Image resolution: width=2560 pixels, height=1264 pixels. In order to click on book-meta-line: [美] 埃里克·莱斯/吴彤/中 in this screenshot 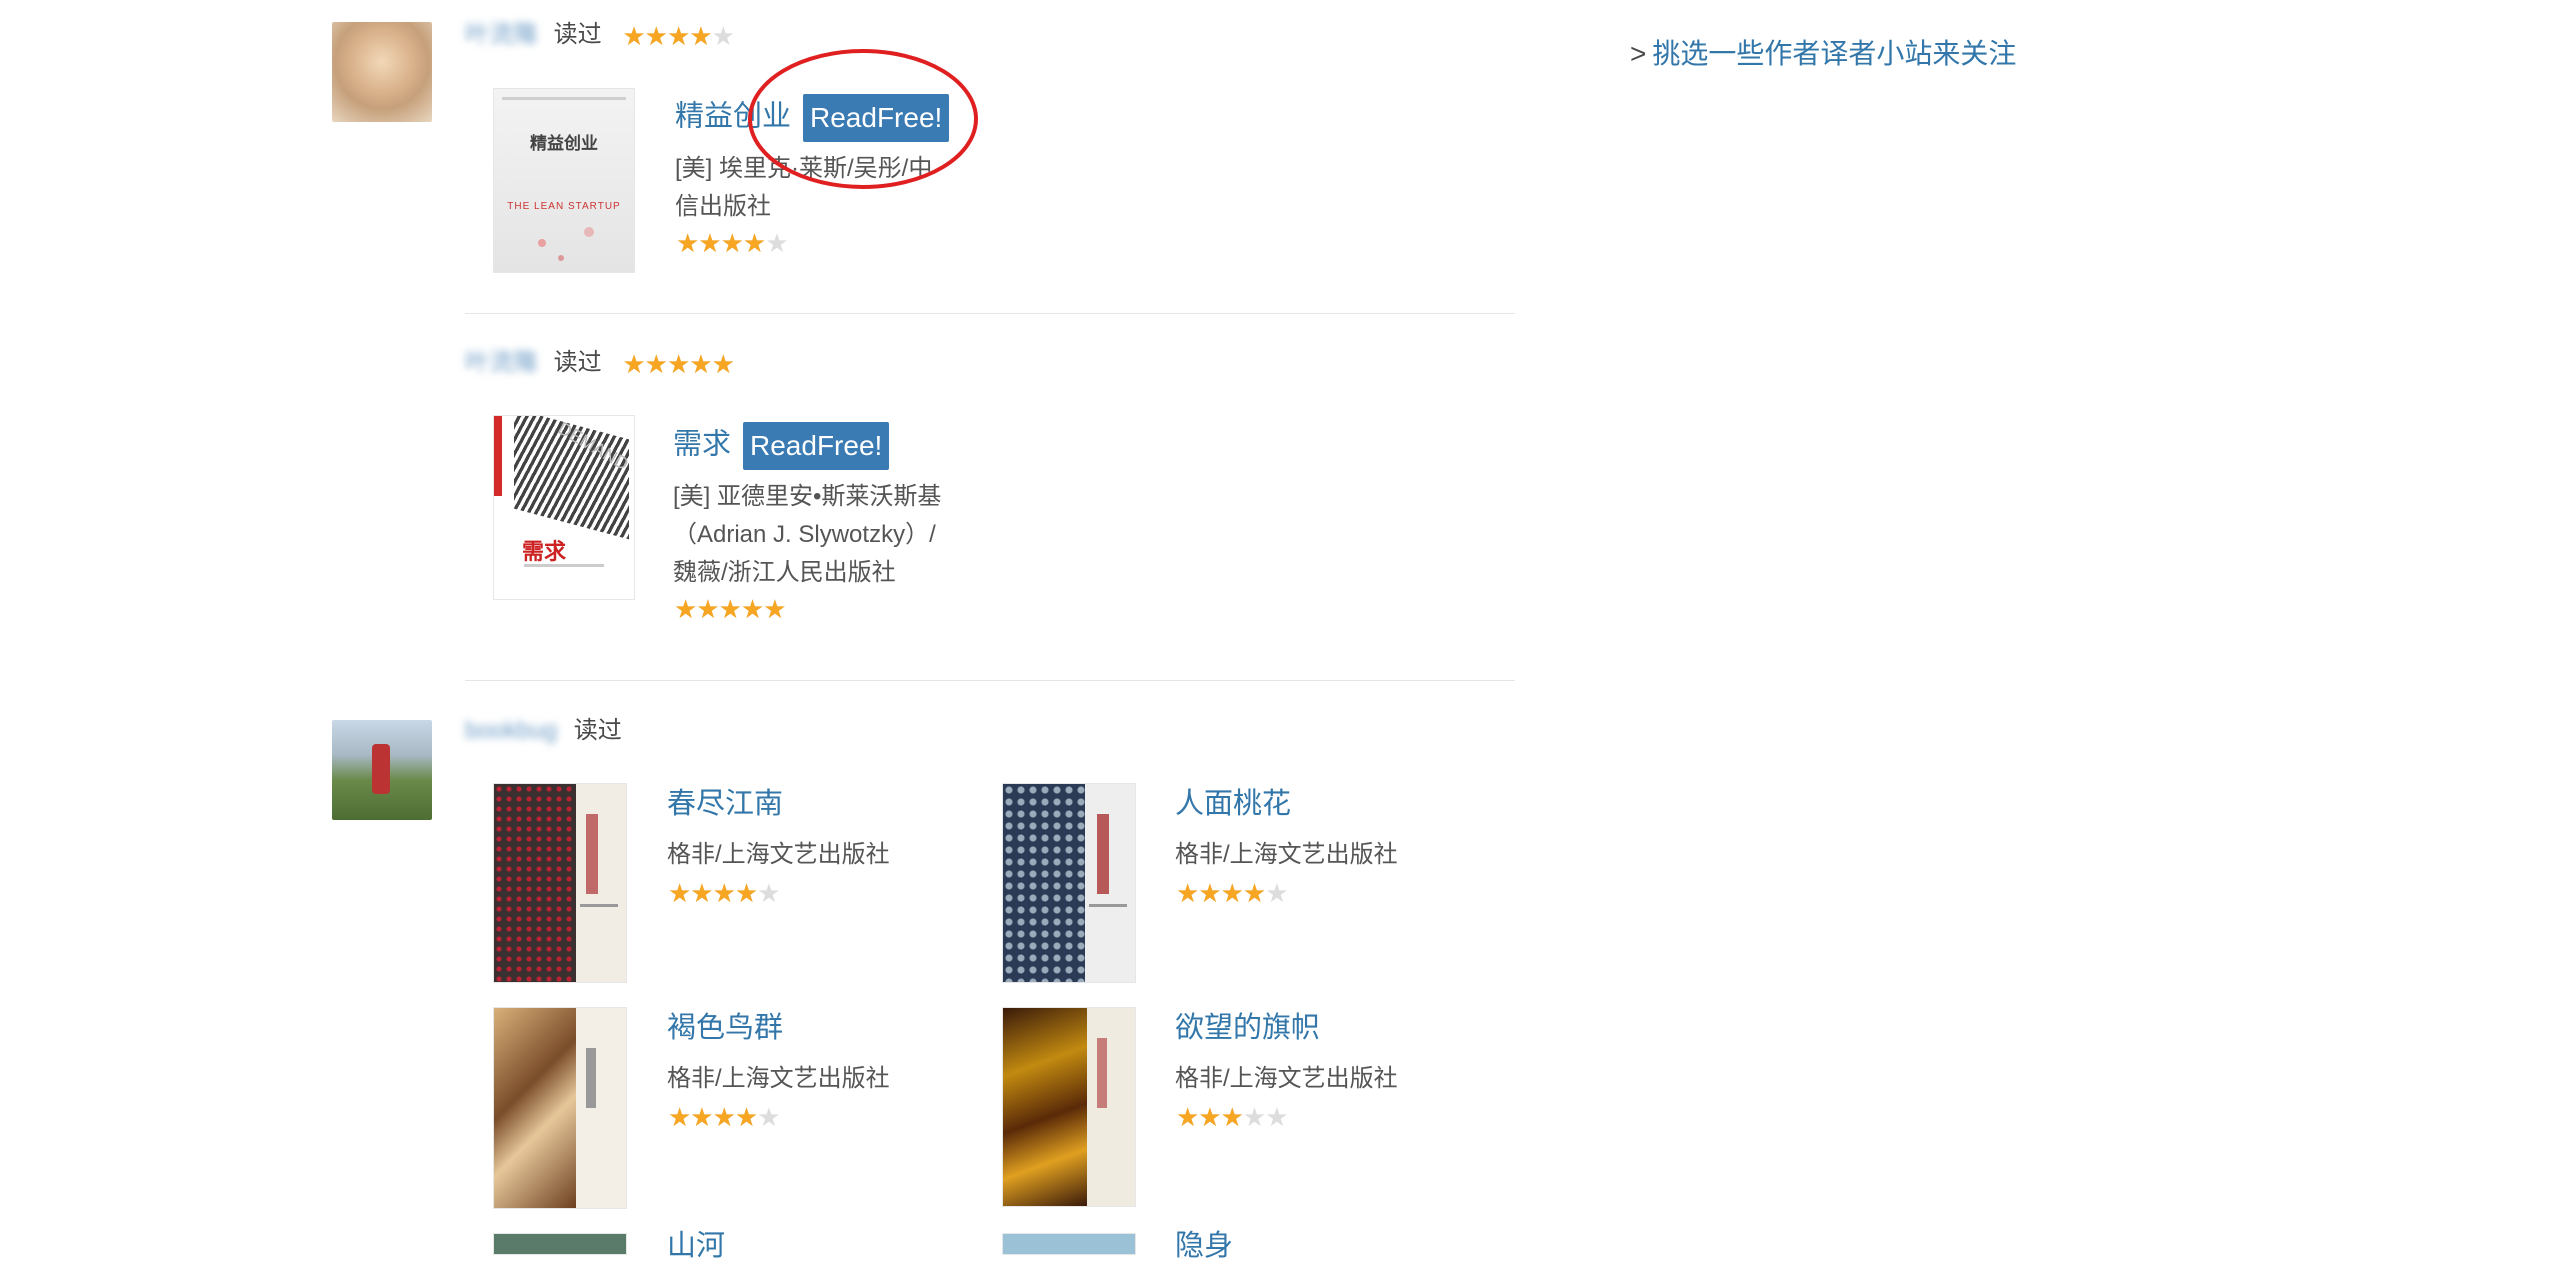, I will do `click(804, 168)`.